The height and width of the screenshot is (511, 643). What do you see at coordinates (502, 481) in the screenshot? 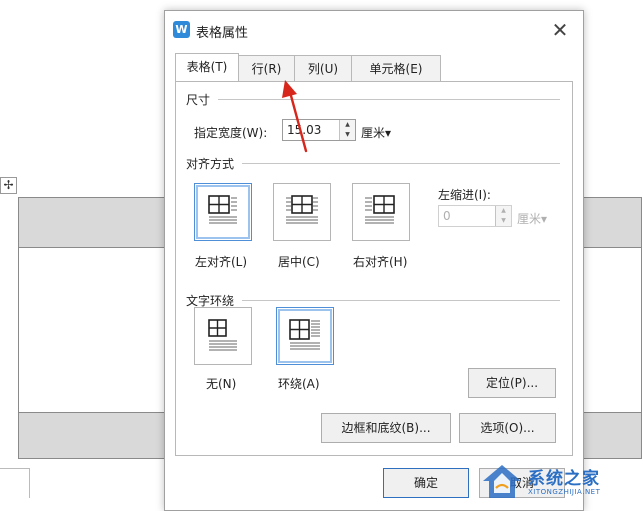
I see `watermark-house-logo-icon` at bounding box center [502, 481].